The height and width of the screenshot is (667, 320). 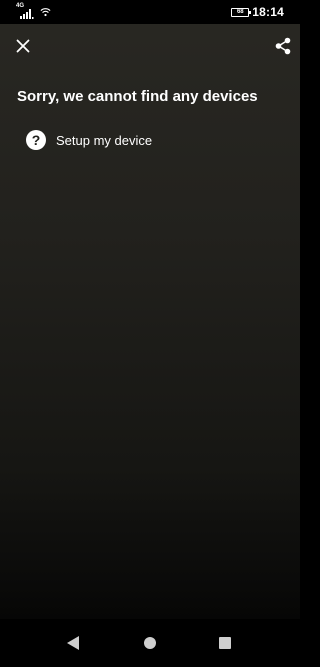 I want to click on battery-level: 68, so click(x=240, y=11).